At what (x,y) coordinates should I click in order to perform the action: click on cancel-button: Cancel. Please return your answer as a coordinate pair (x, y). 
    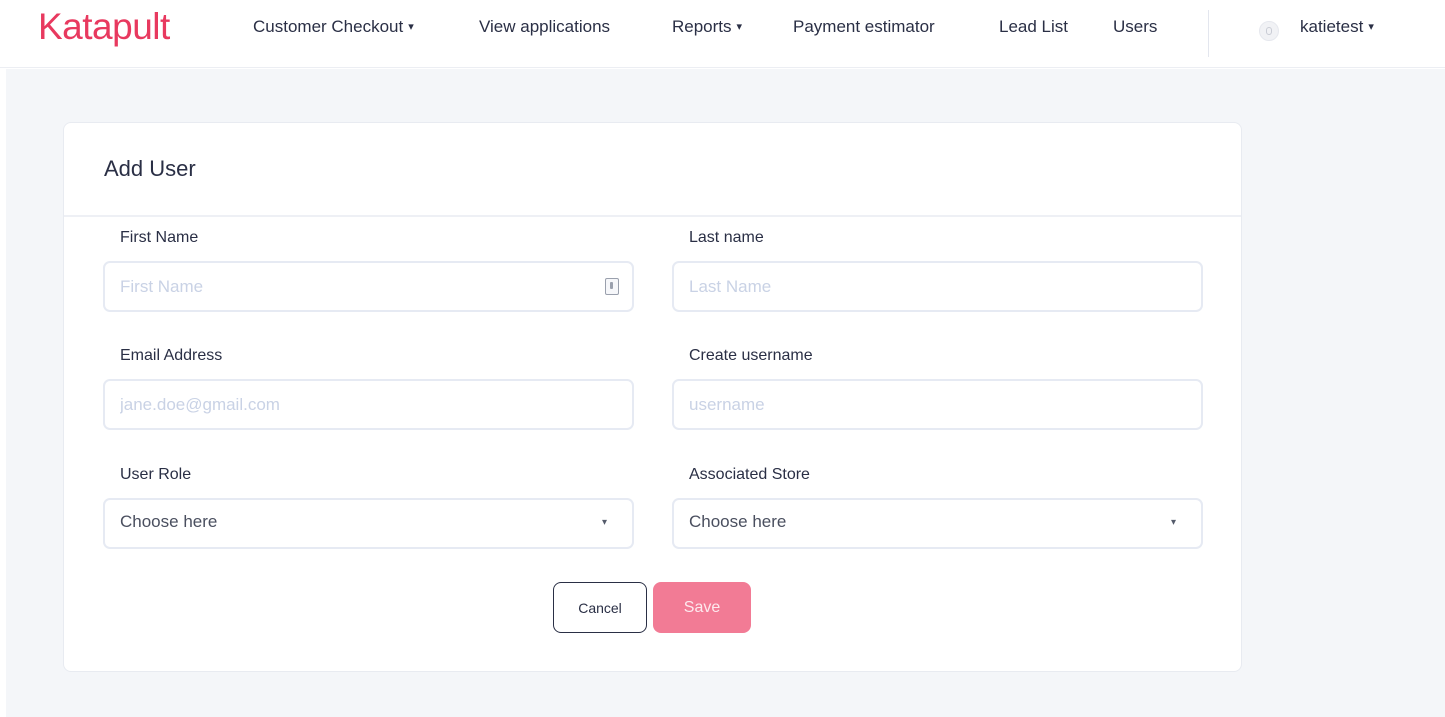
    Looking at the image, I should click on (600, 607).